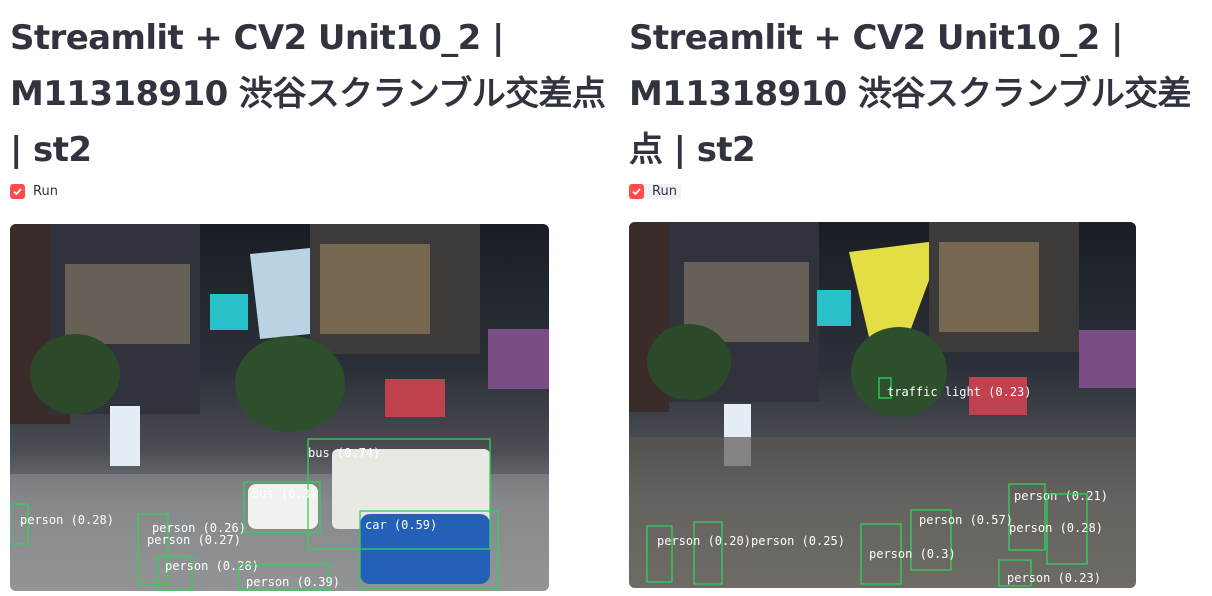 The width and height of the screenshot is (1212, 596). I want to click on crowd, so click(882, 512).